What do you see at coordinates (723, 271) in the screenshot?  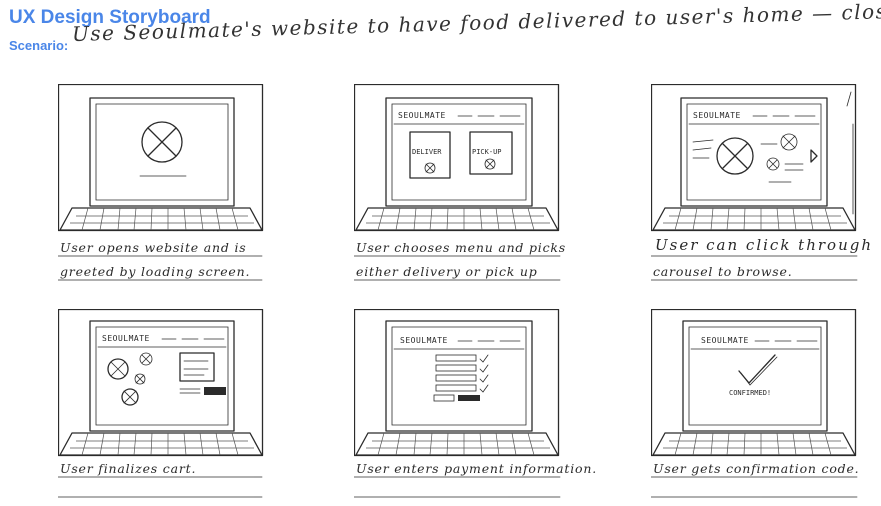 I see `panel-3-caption-2: carousel to browse.` at bounding box center [723, 271].